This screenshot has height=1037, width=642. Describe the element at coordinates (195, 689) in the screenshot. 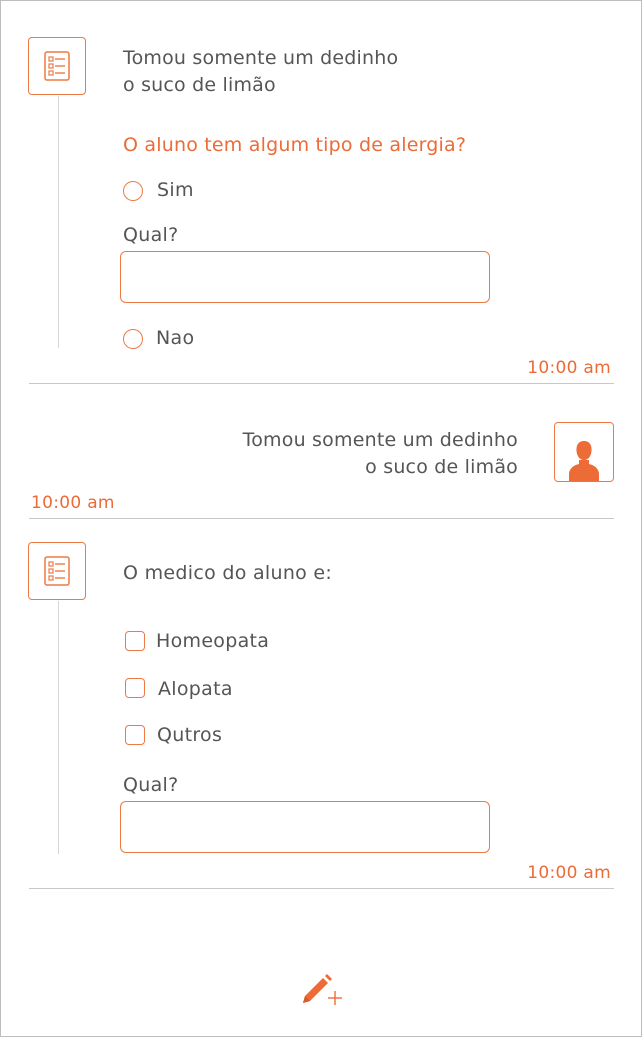

I see `checkbox-alopata-label: Alopata` at that location.